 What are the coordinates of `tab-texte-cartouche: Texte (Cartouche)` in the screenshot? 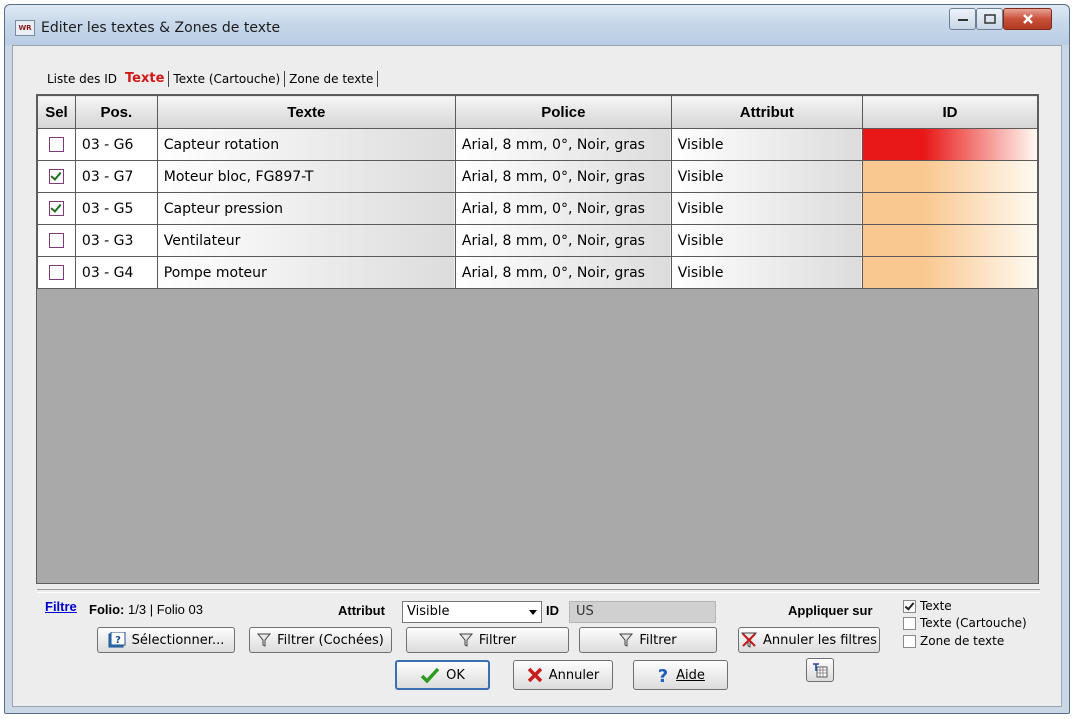 It's located at (226, 79).